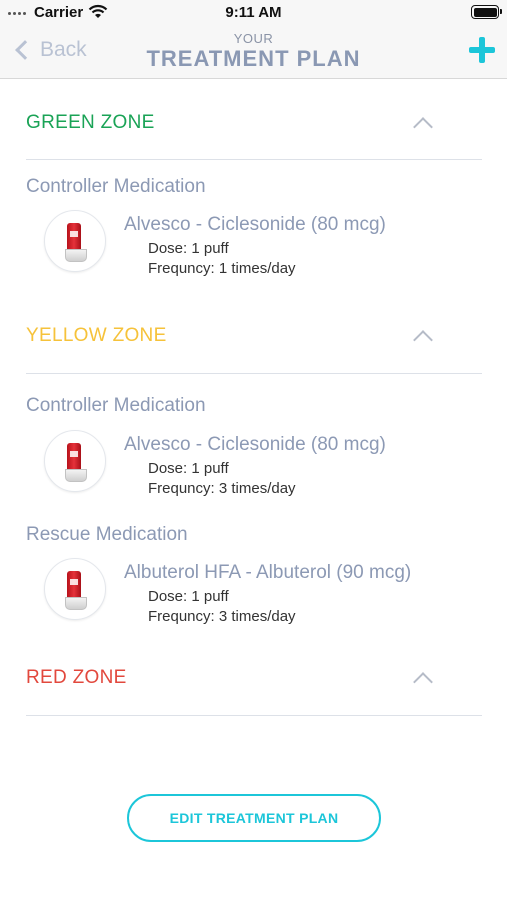 The image size is (507, 900). Describe the element at coordinates (254, 336) in the screenshot. I see `zone-header-yellow: YELLOW ZONE` at that location.